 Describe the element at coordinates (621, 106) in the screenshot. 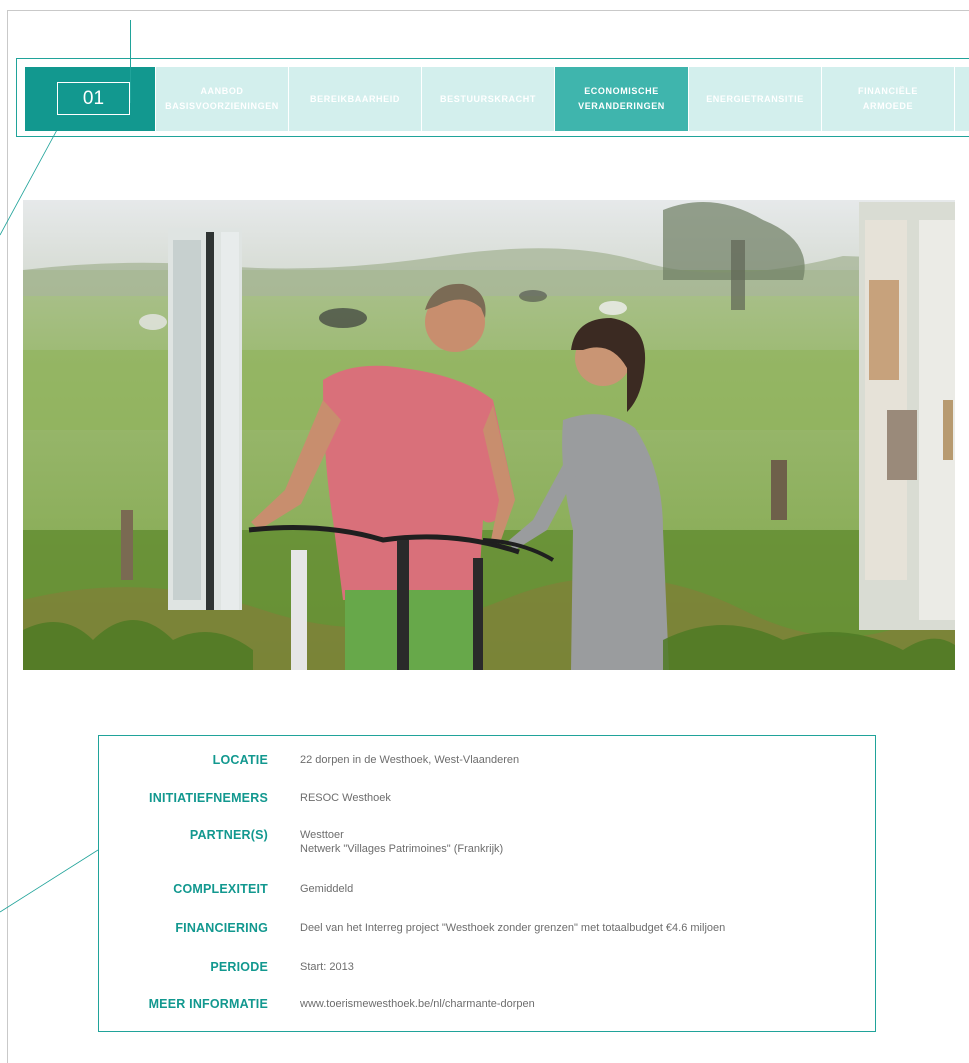

I see `tab-label-line: VERANDERINGEN` at that location.